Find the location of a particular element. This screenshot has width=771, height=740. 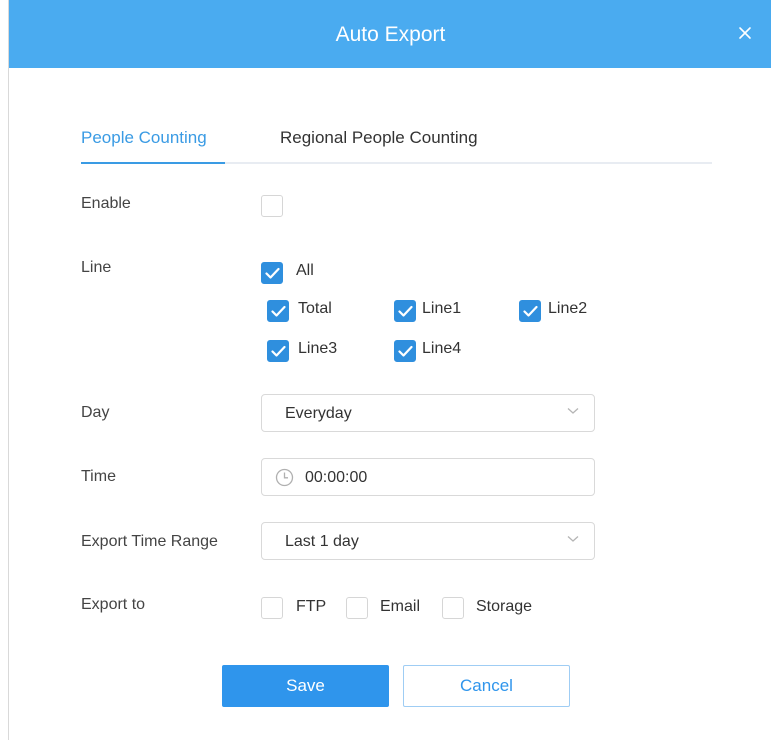

line3-label: Line3 is located at coordinates (318, 348).